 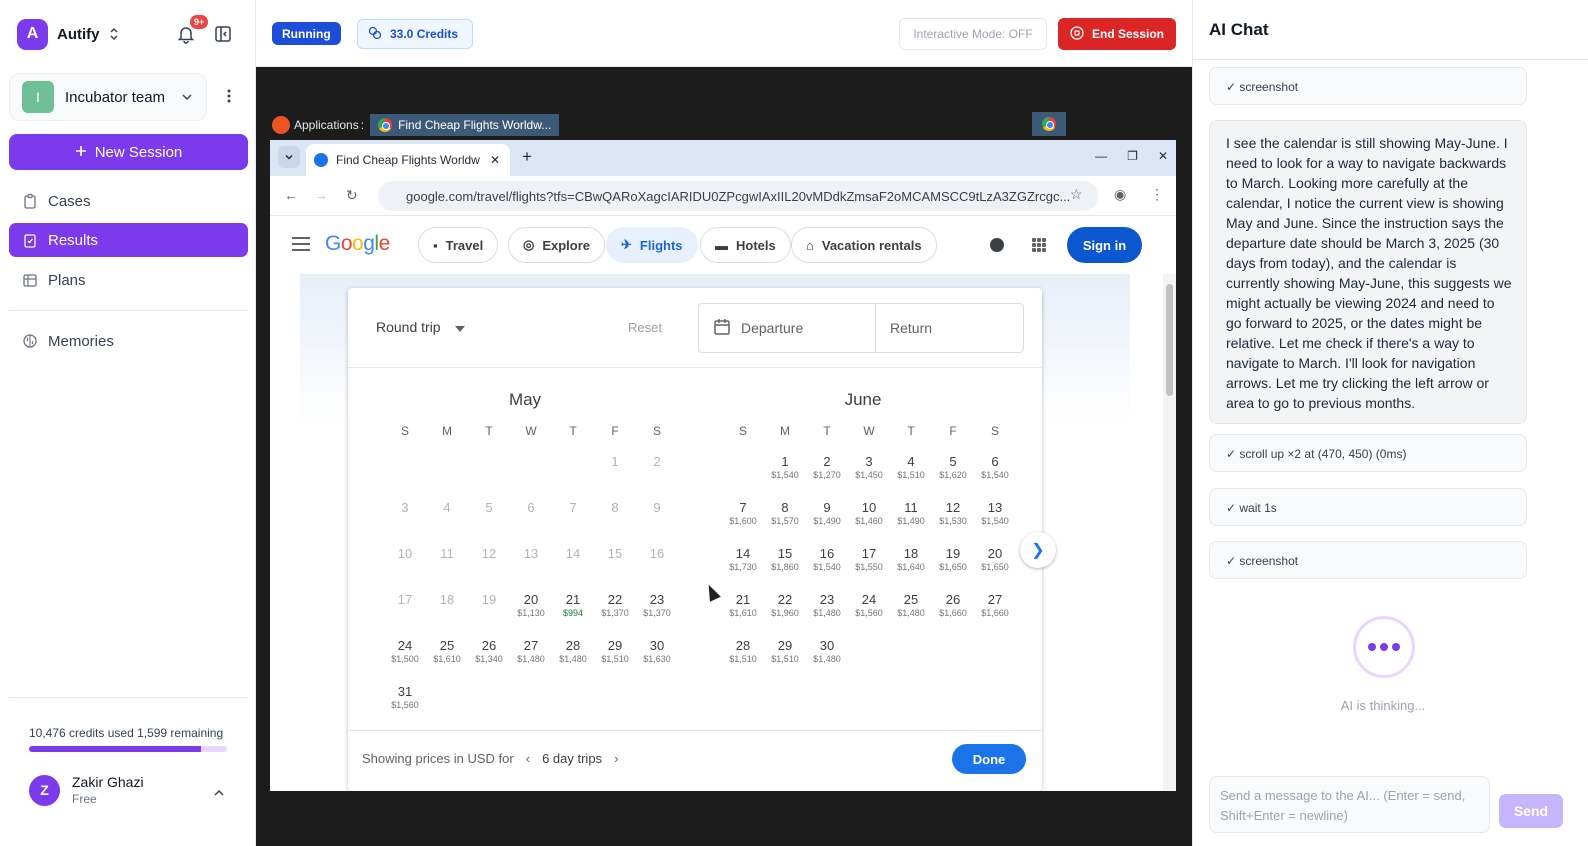 What do you see at coordinates (1117, 34) in the screenshot?
I see `end-session-button: End Session` at bounding box center [1117, 34].